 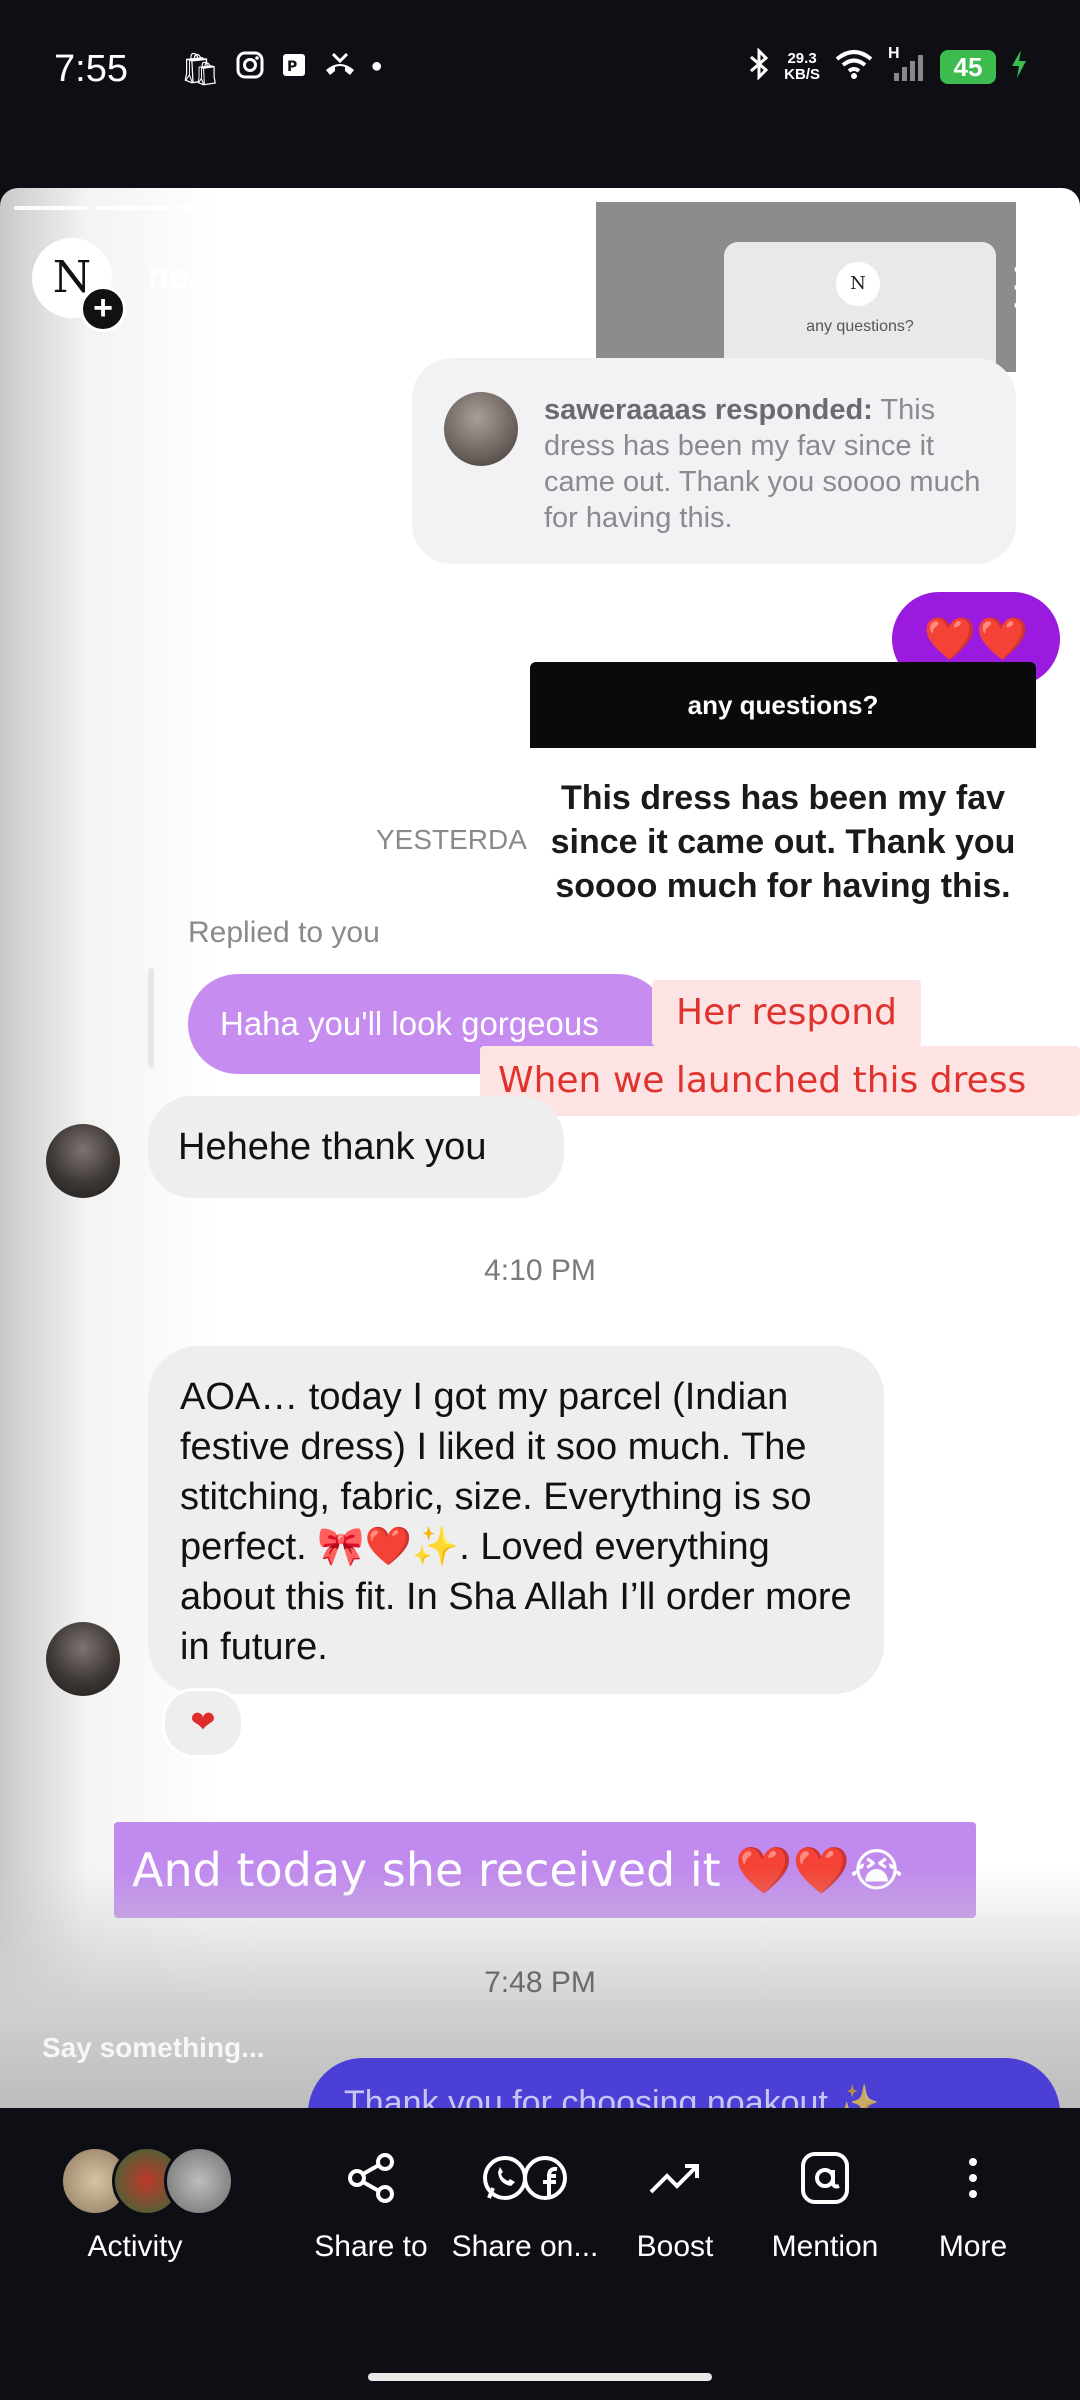 What do you see at coordinates (135, 2246) in the screenshot?
I see `activity-label: Activity` at bounding box center [135, 2246].